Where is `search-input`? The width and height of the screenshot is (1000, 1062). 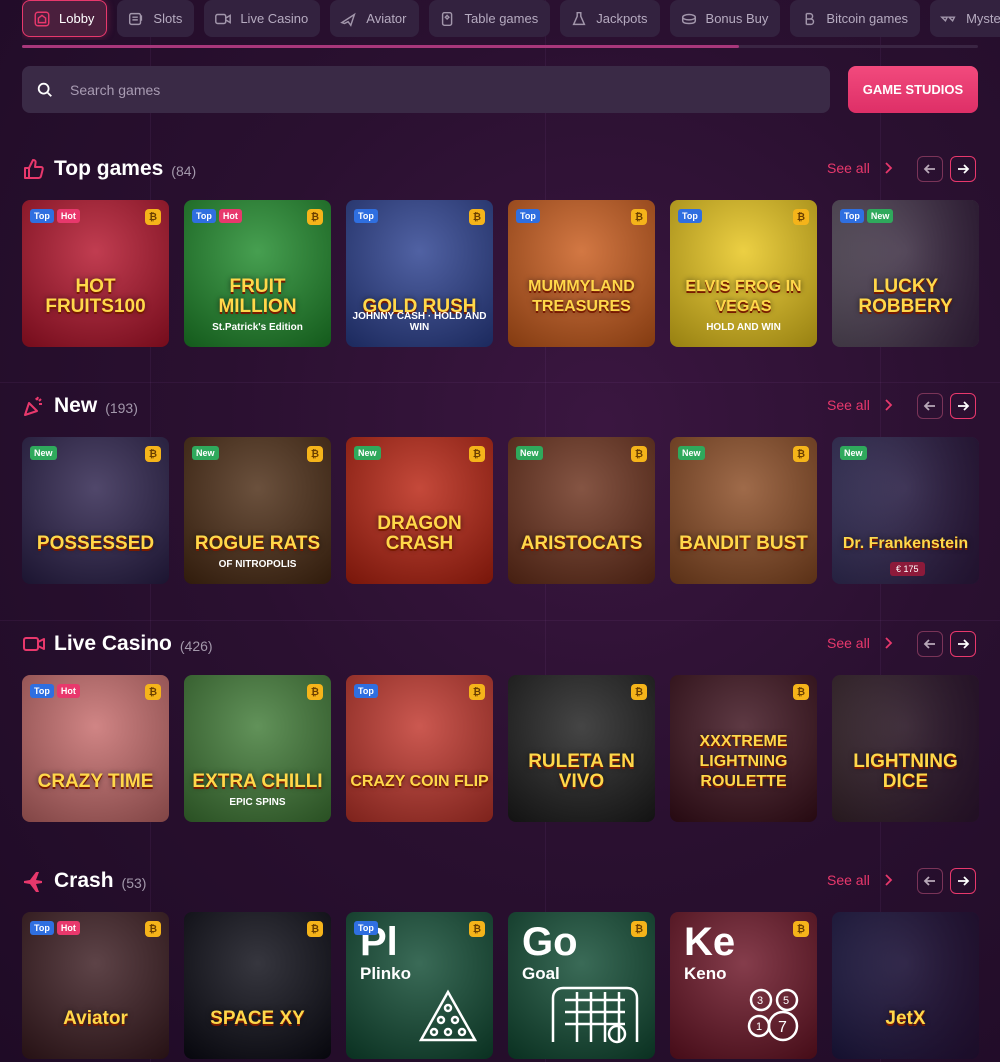
search-input is located at coordinates (420, 89).